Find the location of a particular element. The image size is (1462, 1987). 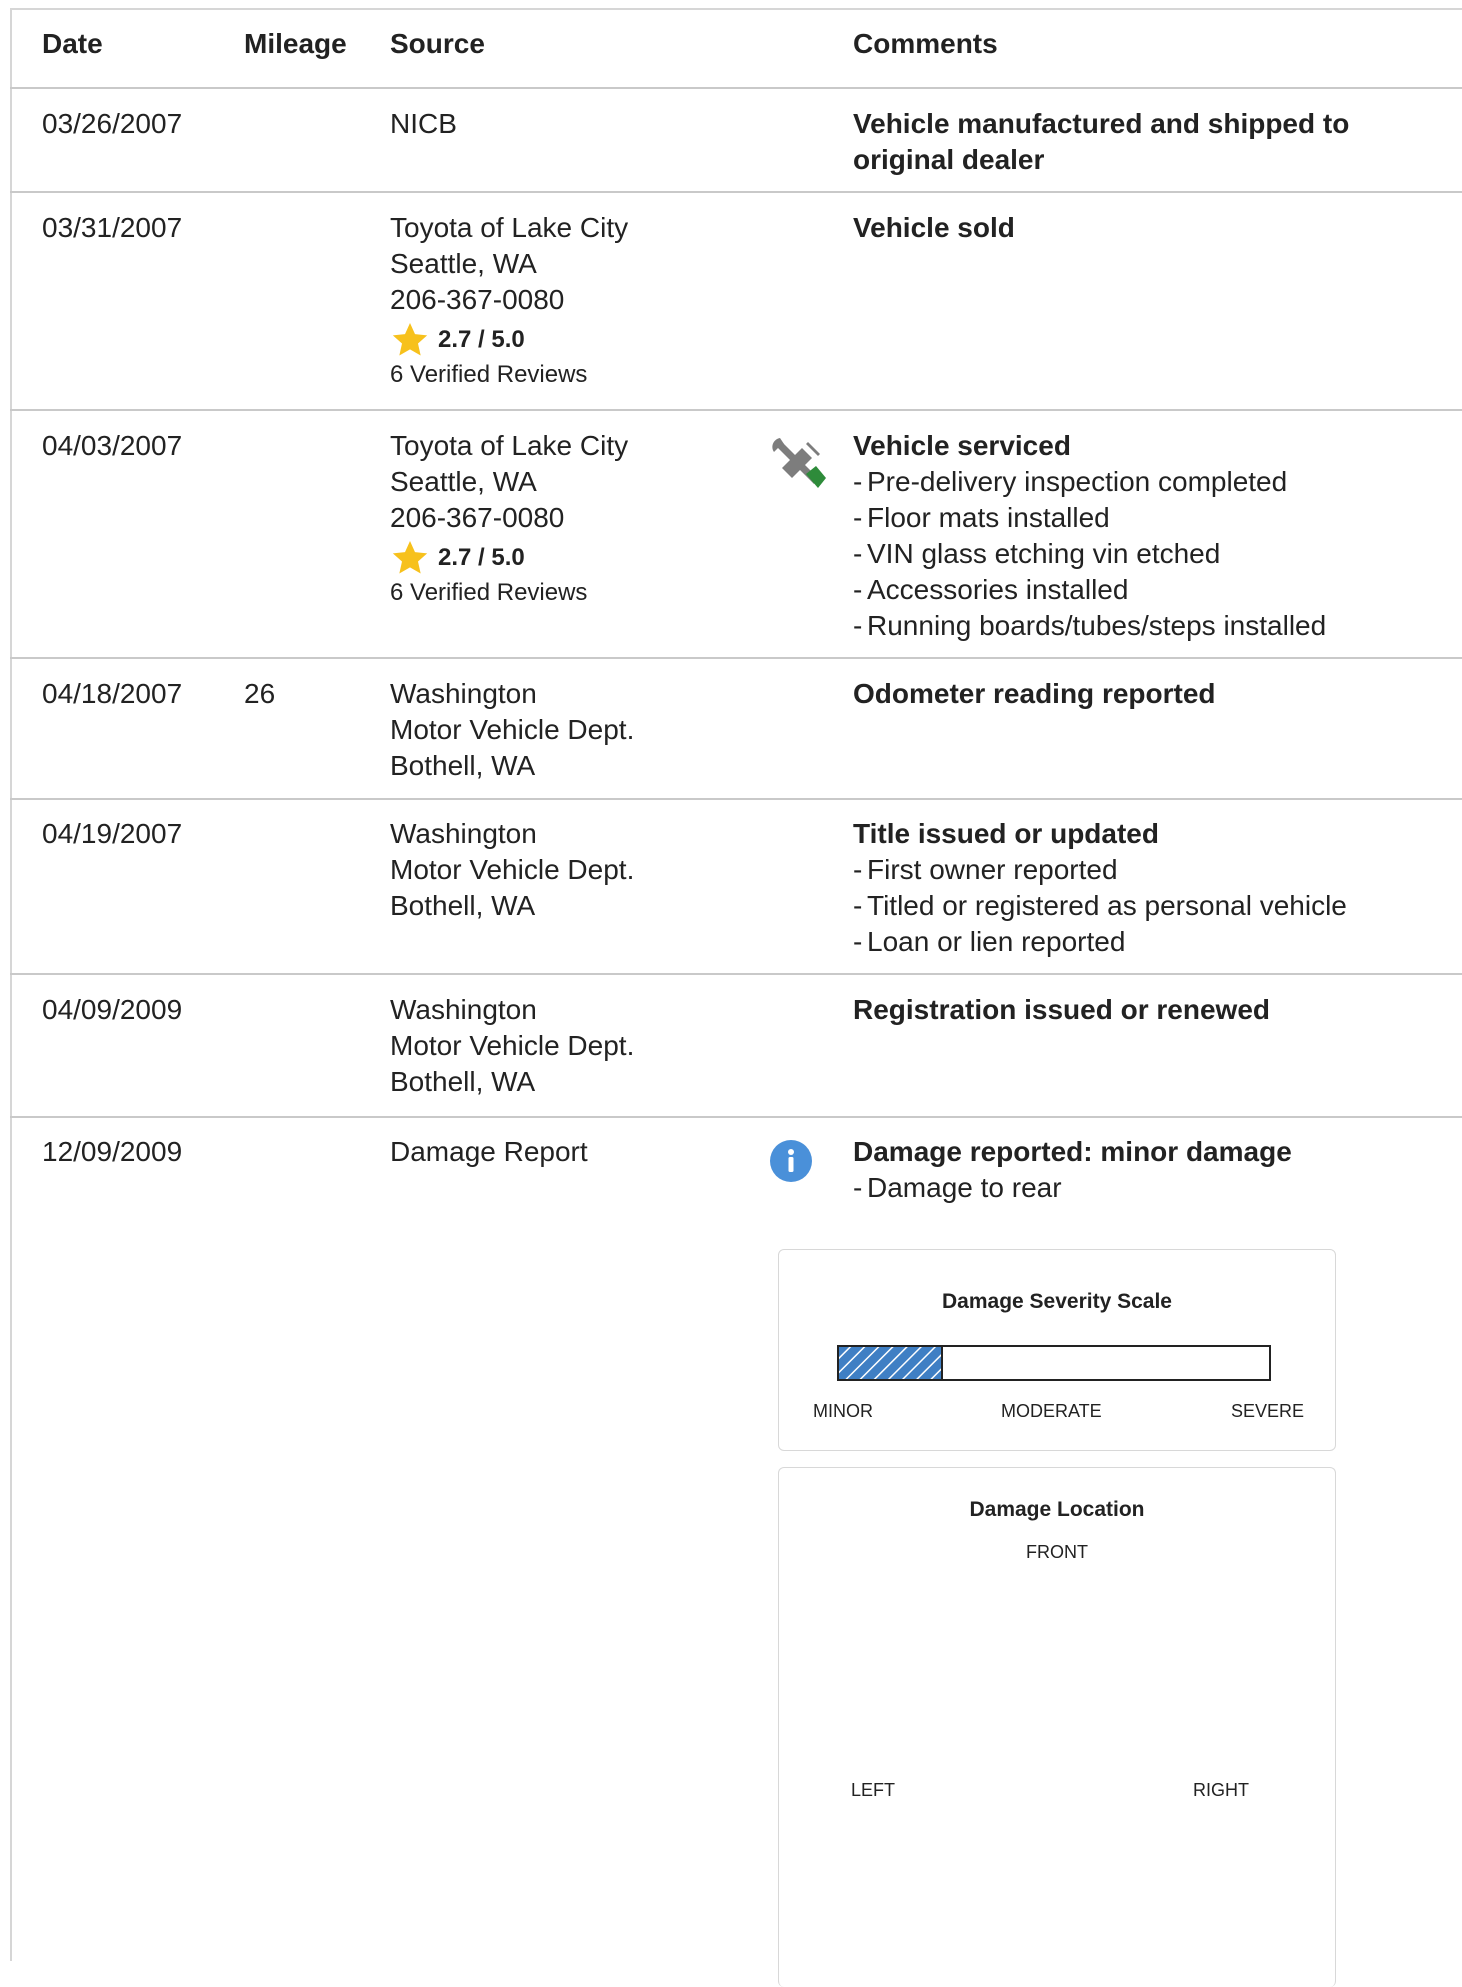

event-title: Vehicle manufactured and shipped to is located at coordinates (1101, 123).